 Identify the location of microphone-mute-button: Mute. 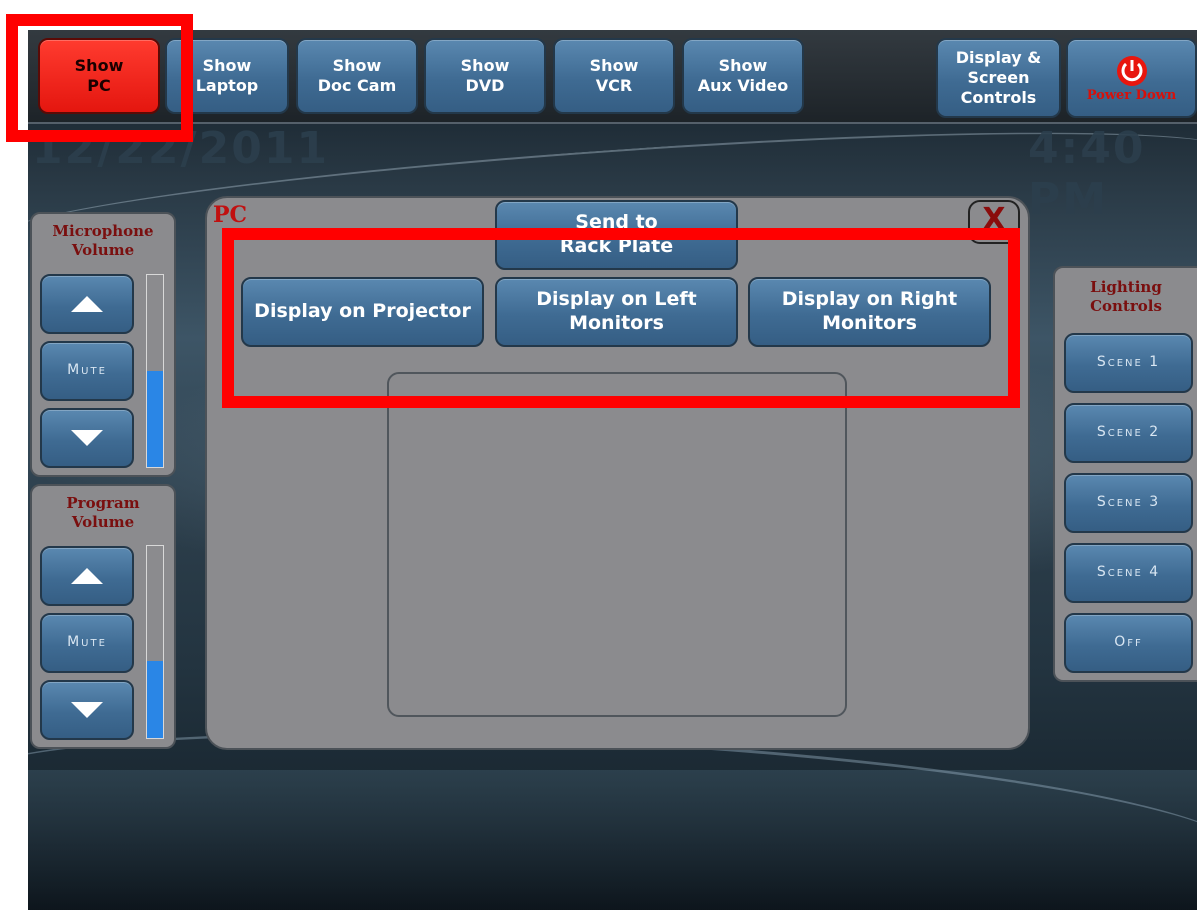
(87, 371).